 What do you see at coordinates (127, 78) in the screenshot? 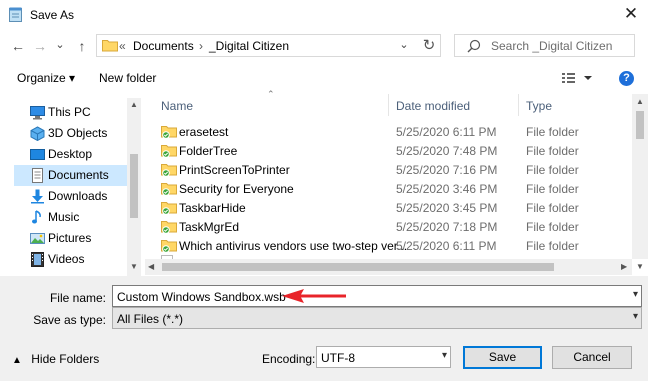
I see `new-folder-button: New folder` at bounding box center [127, 78].